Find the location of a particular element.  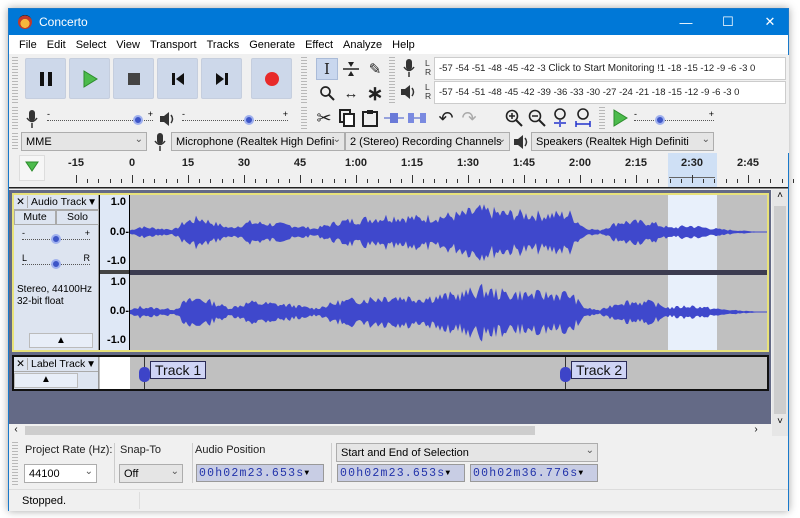

menu-transport: Transport is located at coordinates (173, 45).